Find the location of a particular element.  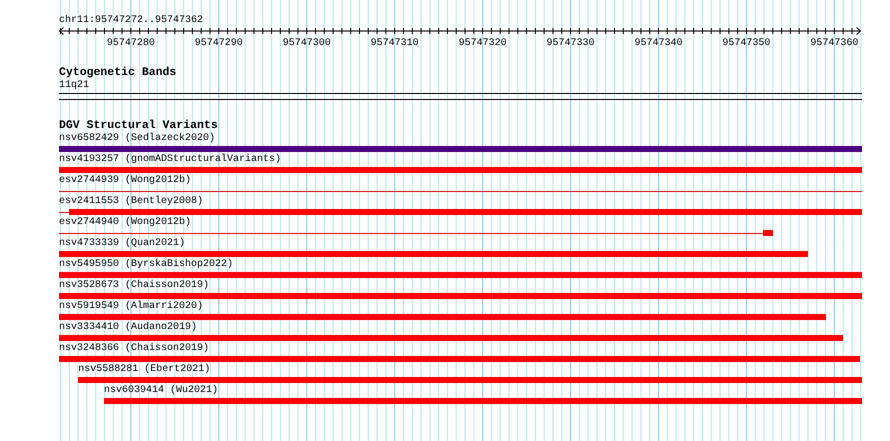

variant-label: nsv4733339 (Quan2021) is located at coordinates (122, 244).